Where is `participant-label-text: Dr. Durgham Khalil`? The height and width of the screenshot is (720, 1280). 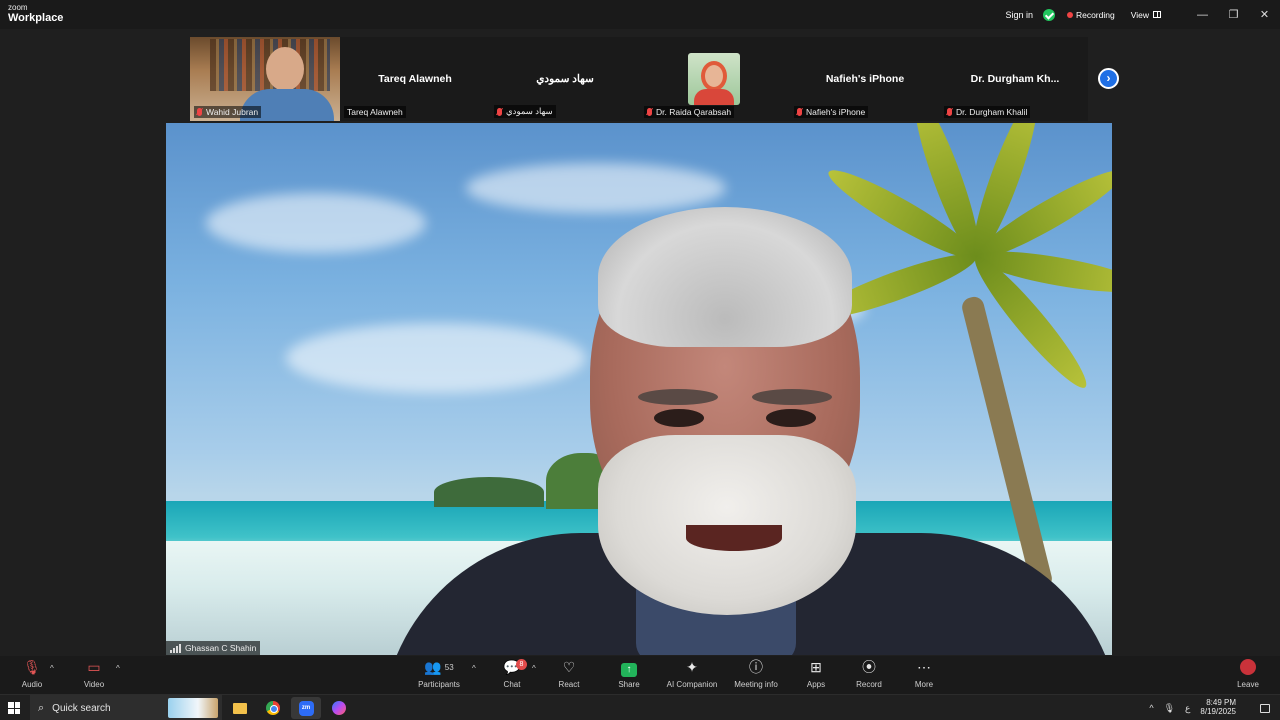
participant-label-text: Dr. Durgham Khalil is located at coordinates (992, 112).